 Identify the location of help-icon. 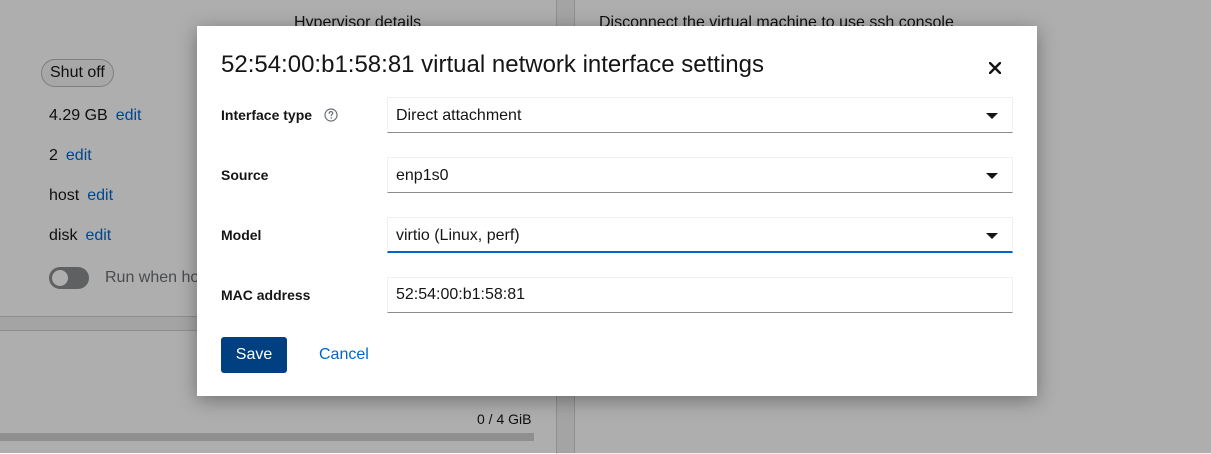
(331, 115).